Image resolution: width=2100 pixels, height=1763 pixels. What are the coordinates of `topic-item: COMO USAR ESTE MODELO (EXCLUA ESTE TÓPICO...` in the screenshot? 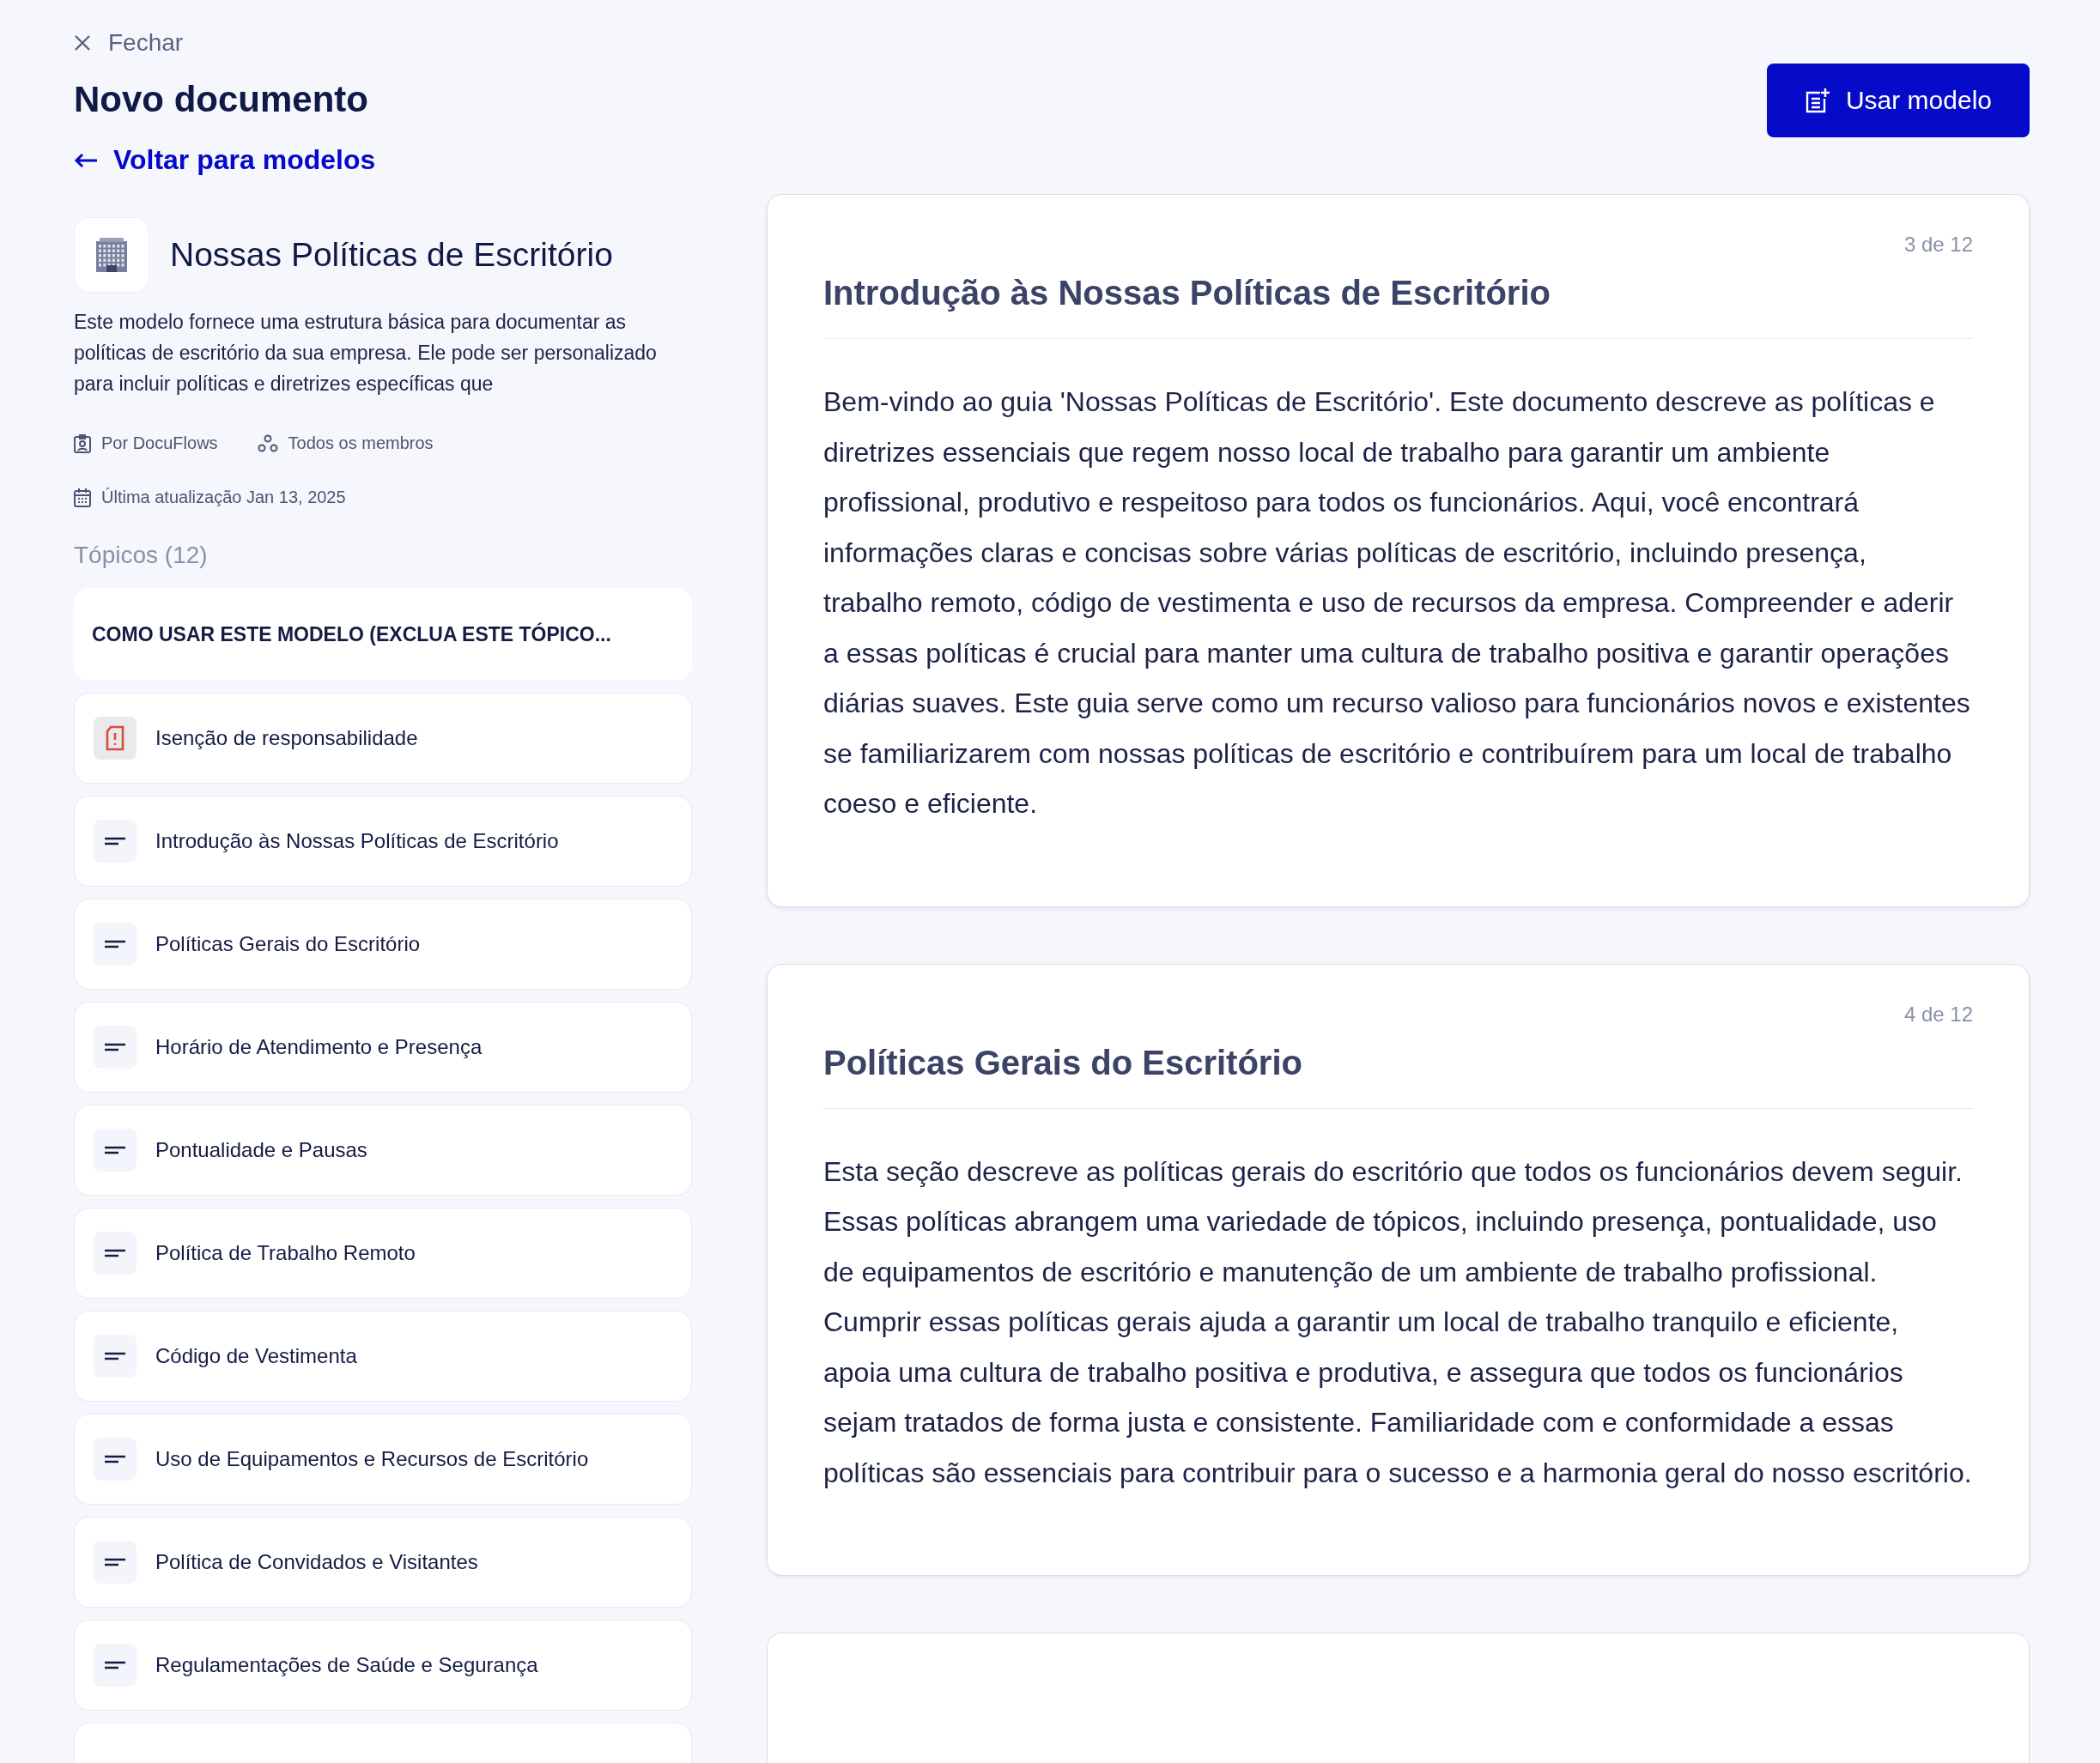 It's located at (383, 634).